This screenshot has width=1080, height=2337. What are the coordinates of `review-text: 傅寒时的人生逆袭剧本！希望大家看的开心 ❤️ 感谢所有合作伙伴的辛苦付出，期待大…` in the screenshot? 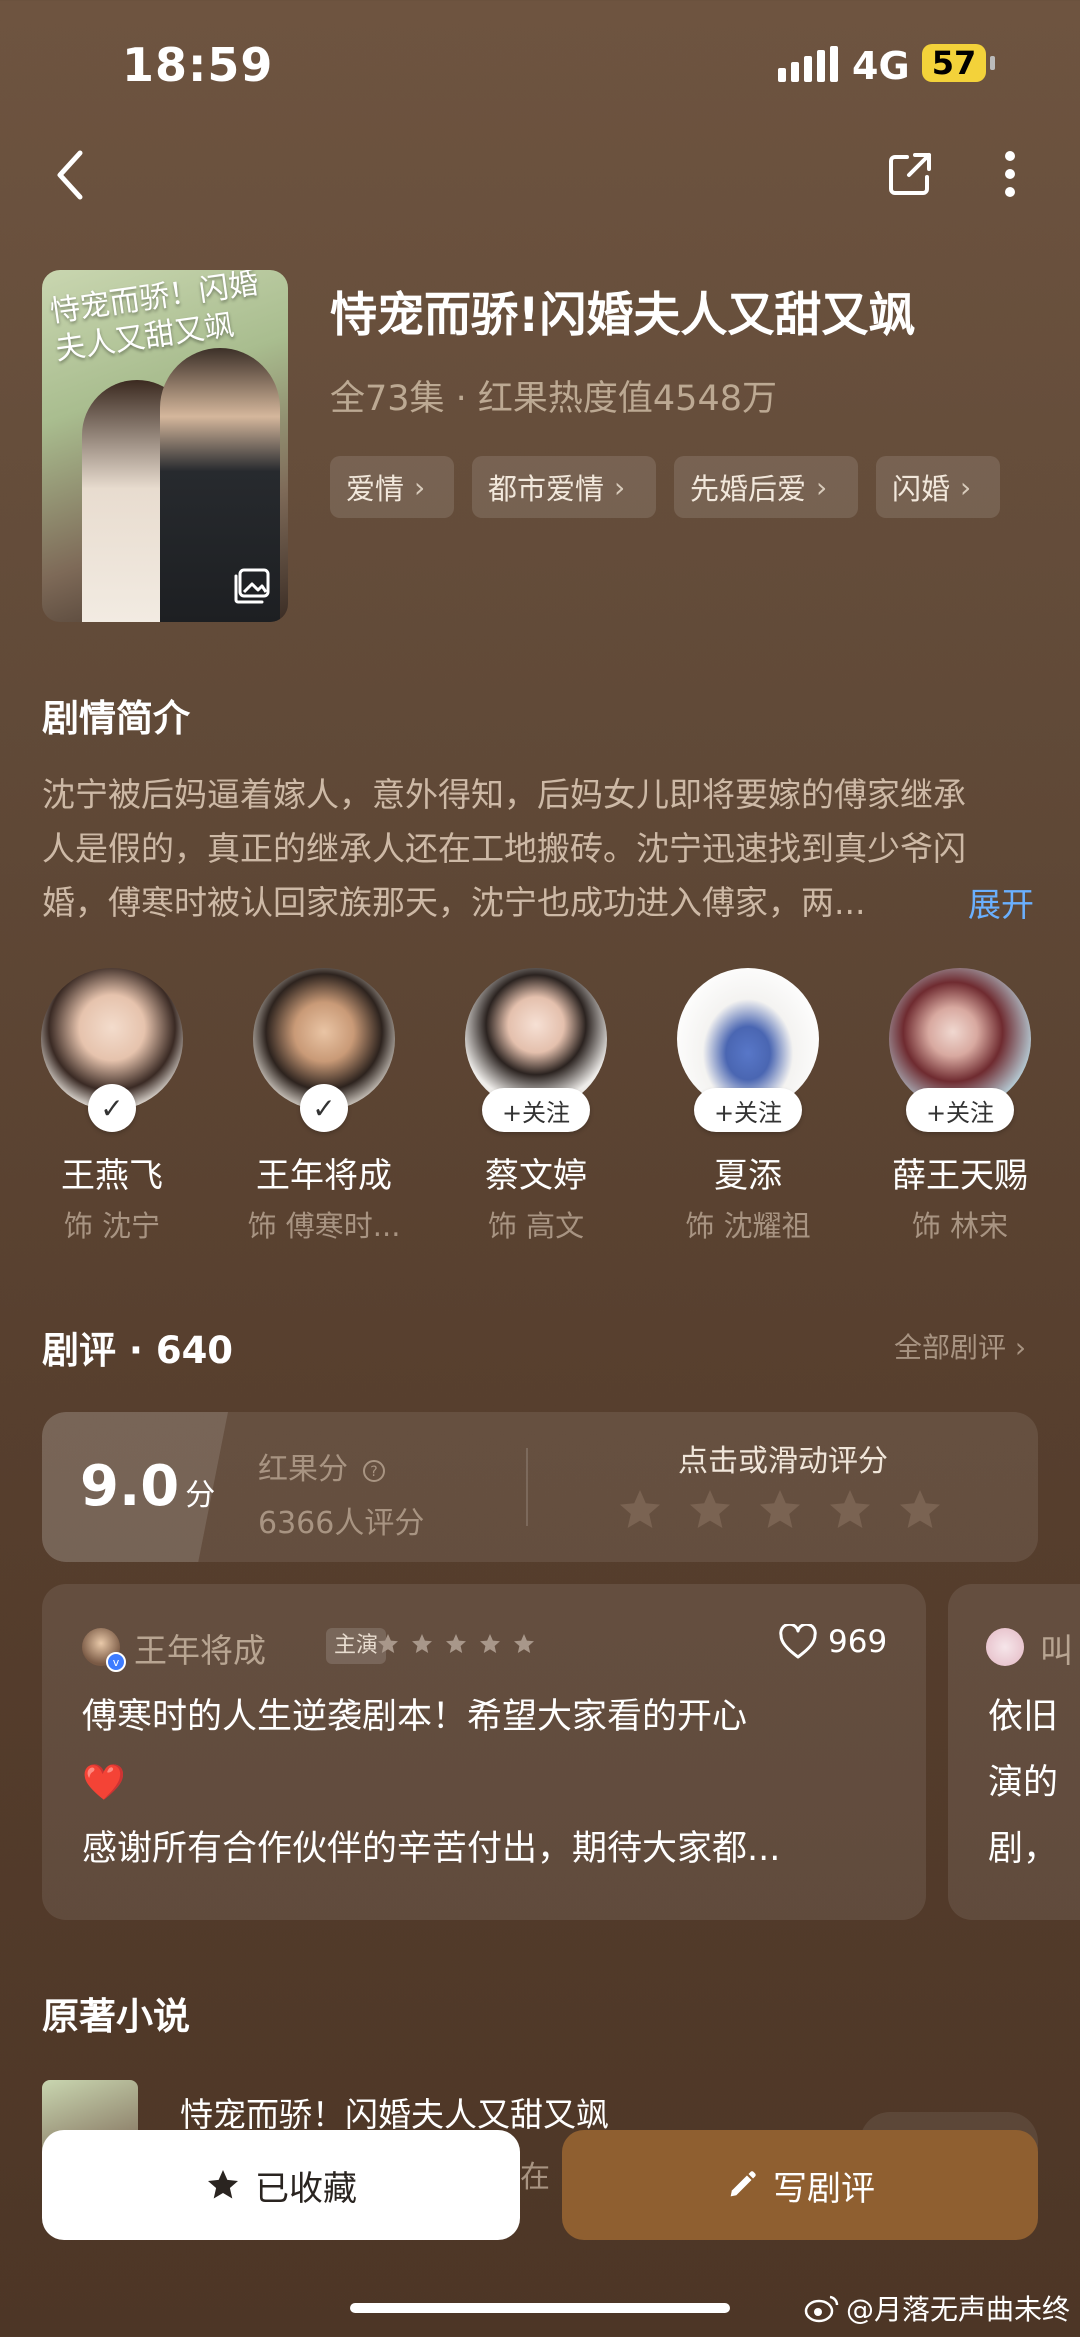 It's located at (492, 1783).